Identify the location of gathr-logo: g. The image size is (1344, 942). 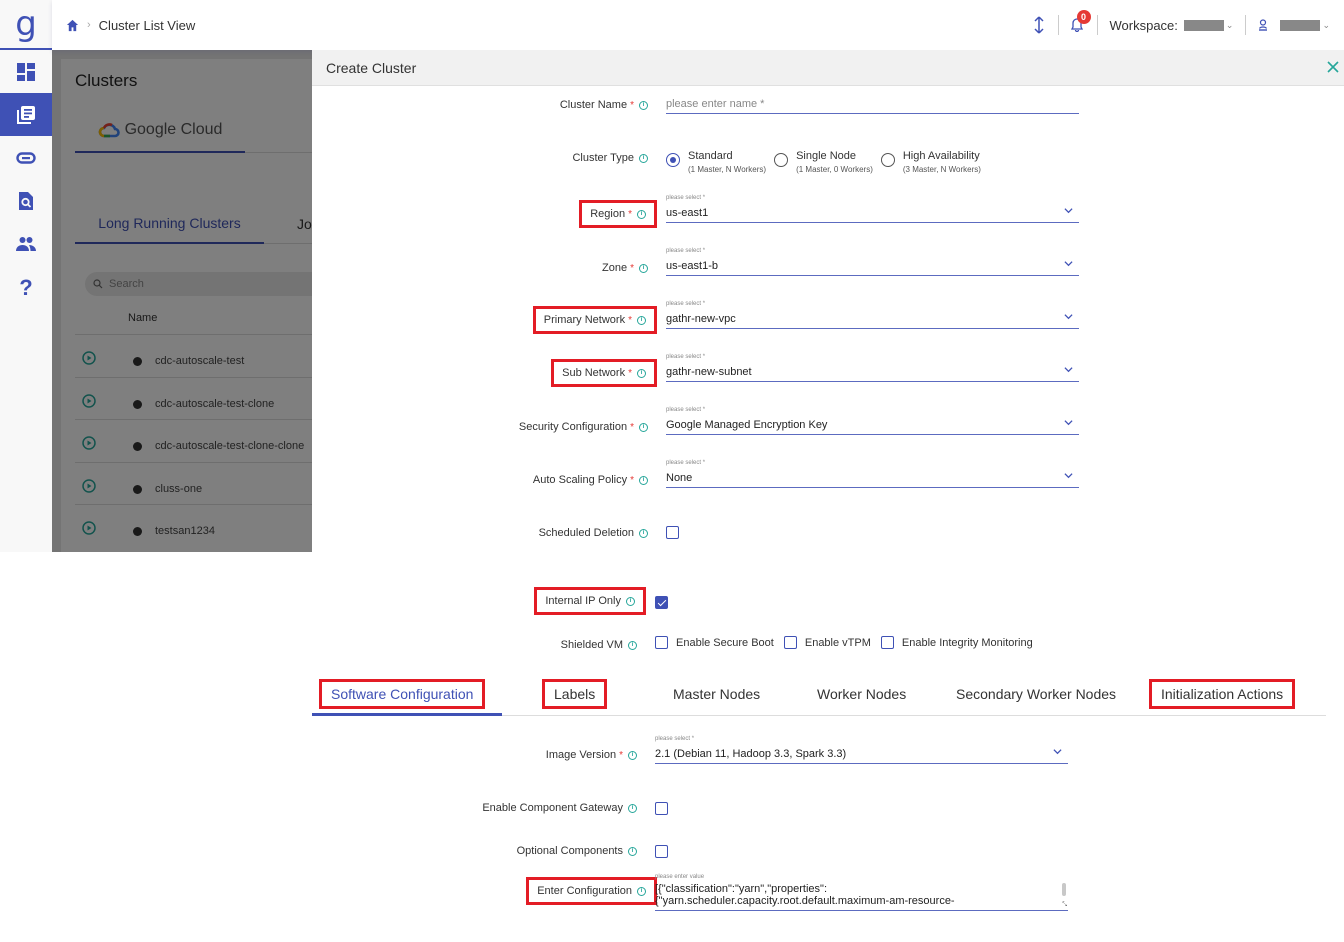
(26, 25).